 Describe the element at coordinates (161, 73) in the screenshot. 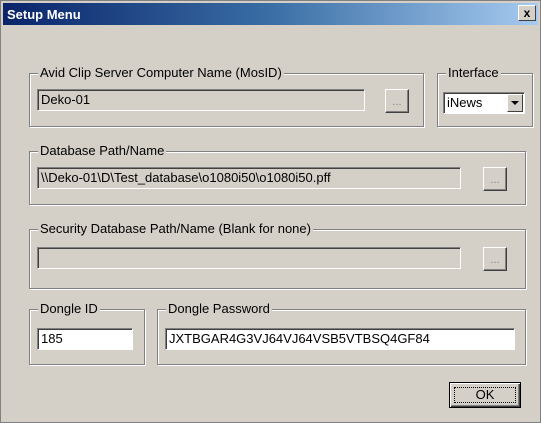

I see `server-name-label: Avid Clip Server Computer Name (MosID)` at that location.